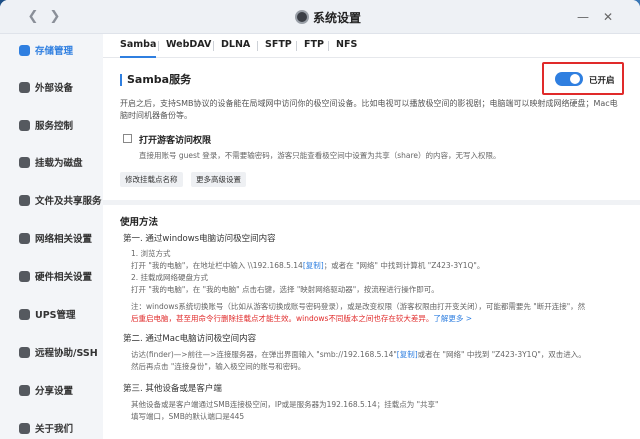 The height and width of the screenshot is (439, 640). Describe the element at coordinates (68, 201) in the screenshot. I see `sidebar-item-label: 文件及共享服务` at that location.